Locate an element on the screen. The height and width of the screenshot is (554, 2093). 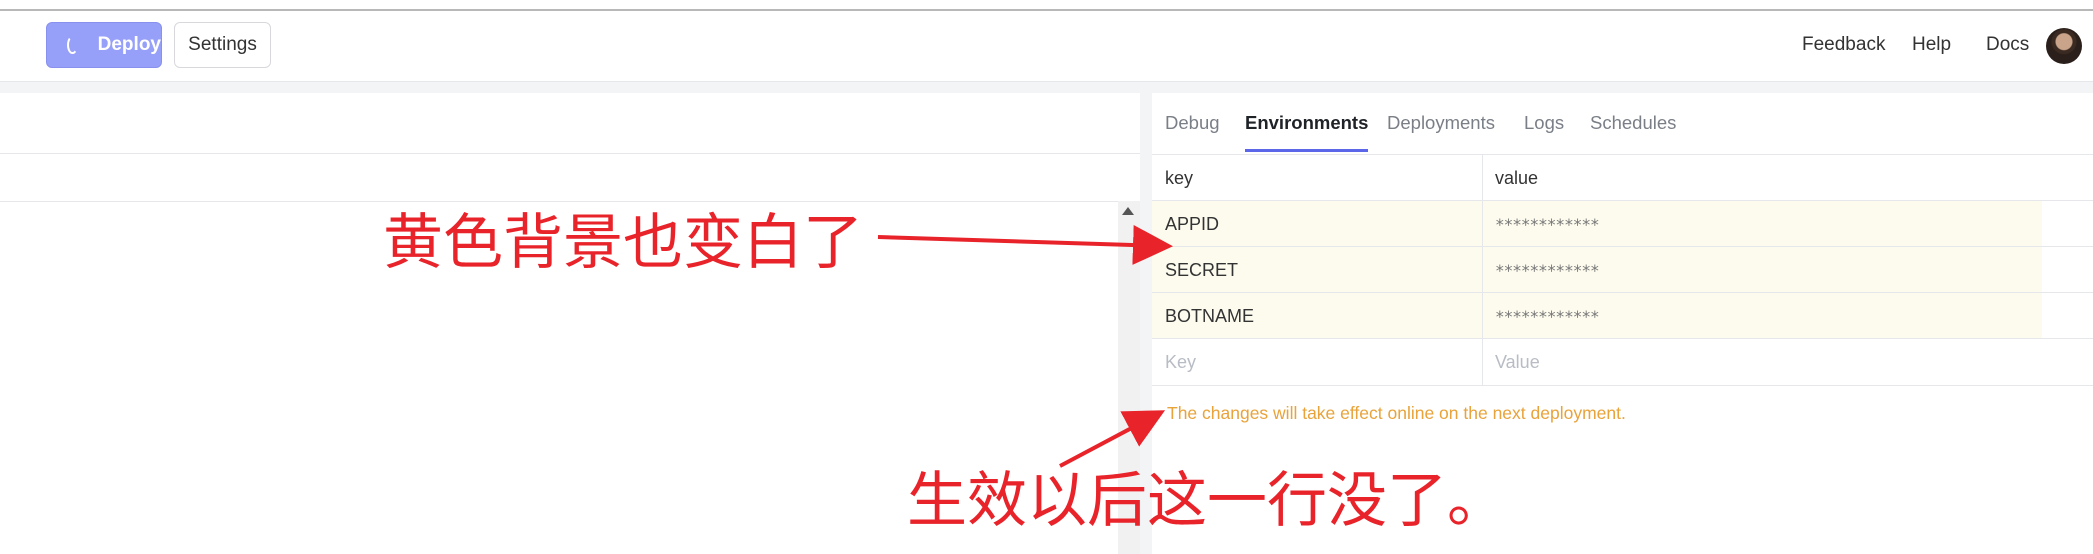
annotation-arrows is located at coordinates (1025, 346).